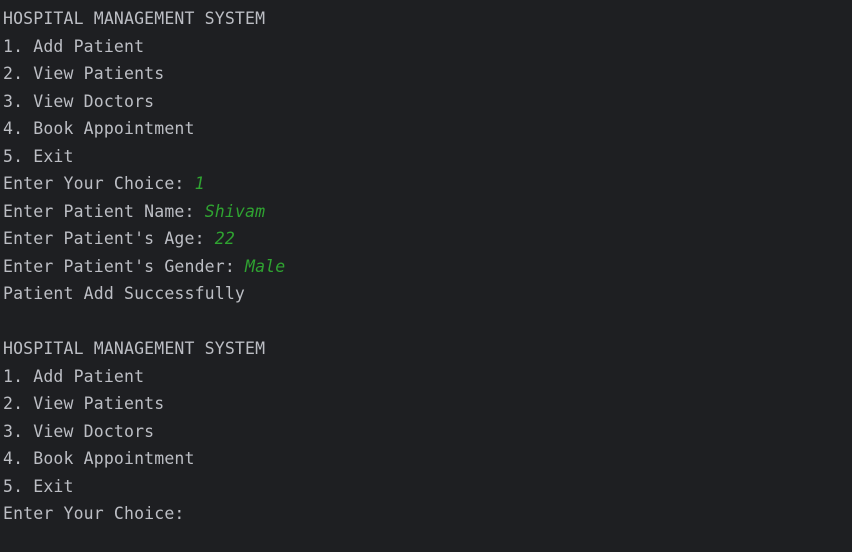  I want to click on user-input: 22, so click(224, 238).